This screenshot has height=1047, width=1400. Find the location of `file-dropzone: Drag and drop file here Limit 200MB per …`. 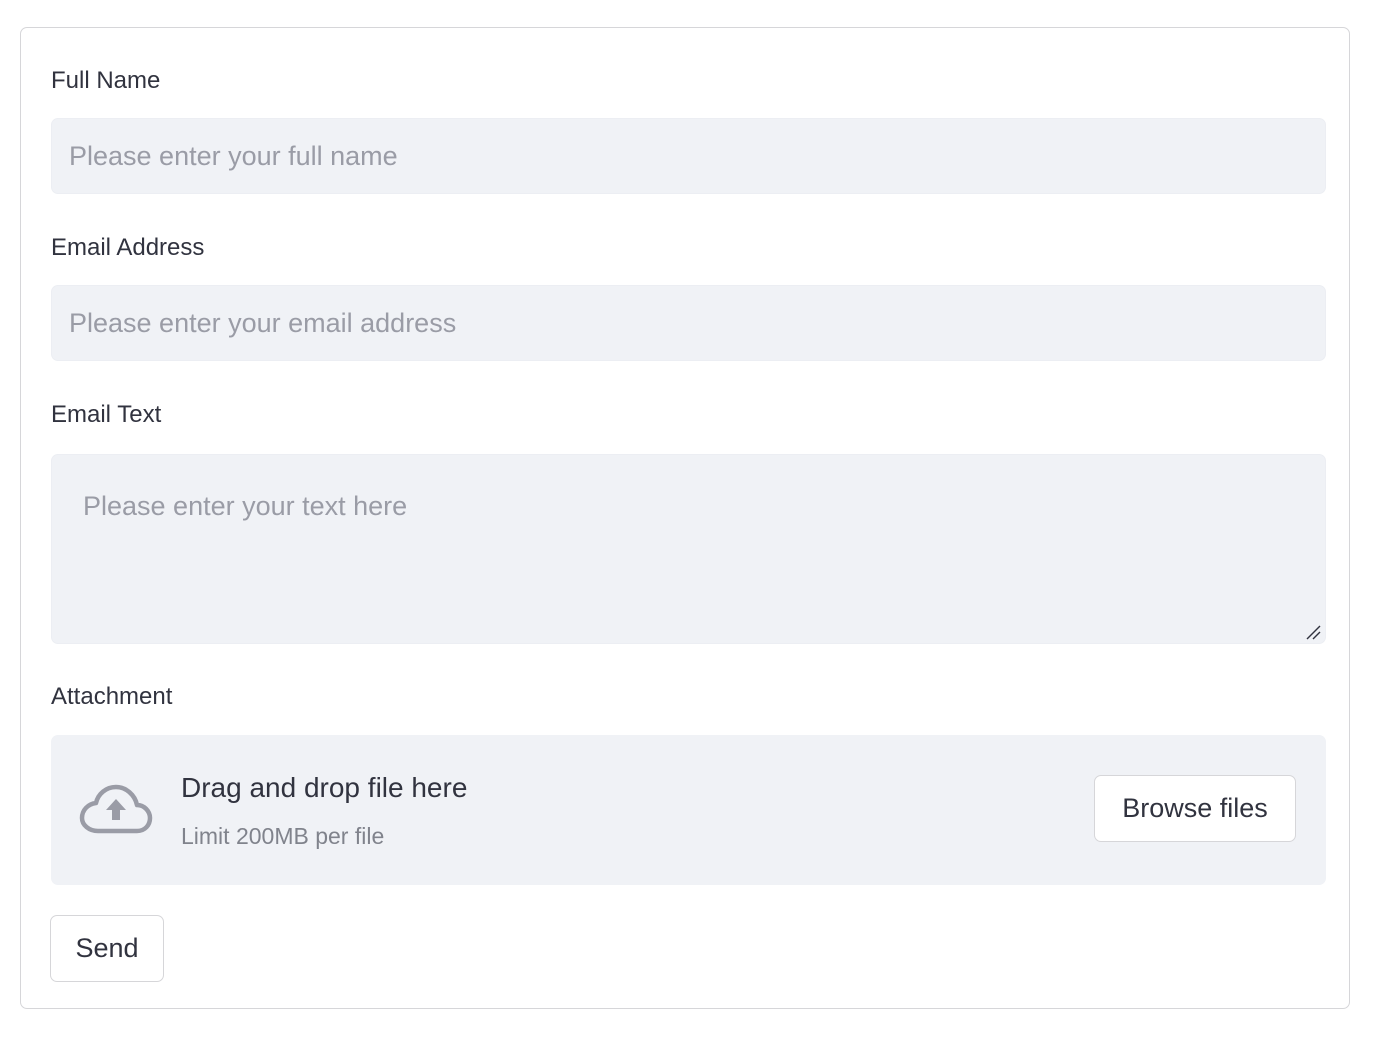

file-dropzone: Drag and drop file here Limit 200MB per … is located at coordinates (688, 810).